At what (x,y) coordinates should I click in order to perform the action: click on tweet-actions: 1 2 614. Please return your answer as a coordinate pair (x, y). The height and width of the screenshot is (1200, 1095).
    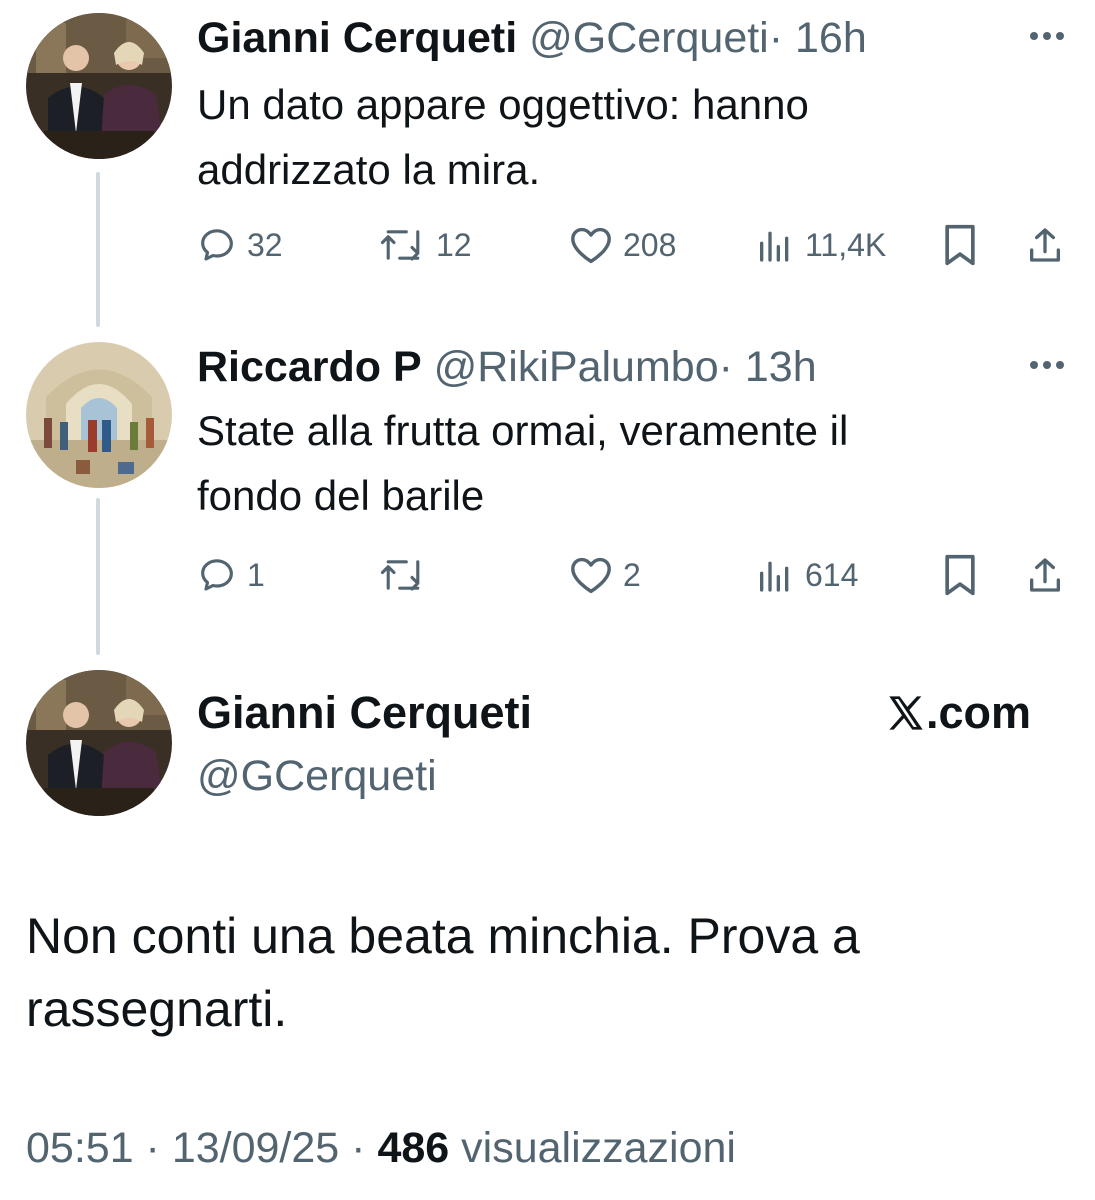
    Looking at the image, I should click on (632, 575).